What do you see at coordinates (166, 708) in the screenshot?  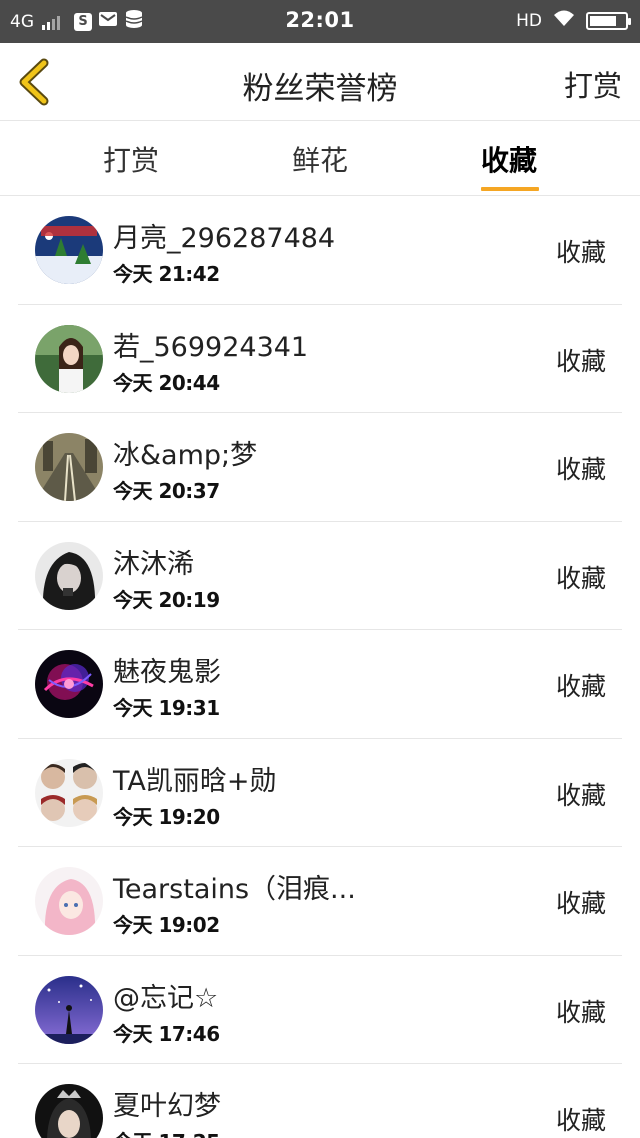 I see `timestamp: 今天 19:31` at bounding box center [166, 708].